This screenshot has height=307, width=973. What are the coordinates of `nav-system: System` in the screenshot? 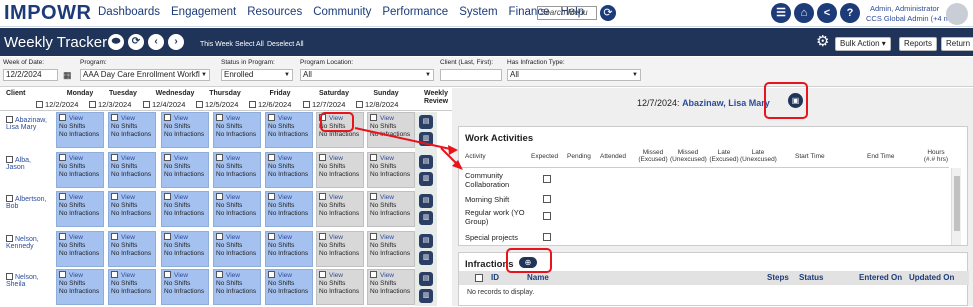 It's located at (478, 12).